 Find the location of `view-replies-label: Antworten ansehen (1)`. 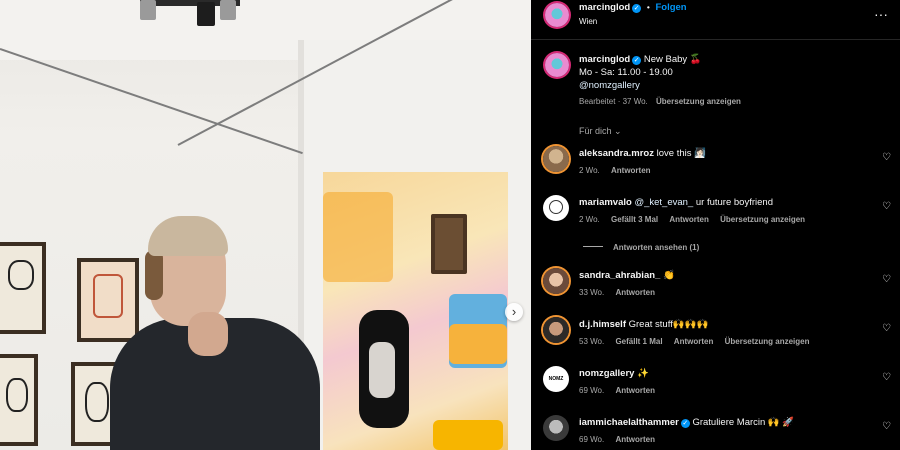

view-replies-label: Antworten ansehen (1) is located at coordinates (656, 247).